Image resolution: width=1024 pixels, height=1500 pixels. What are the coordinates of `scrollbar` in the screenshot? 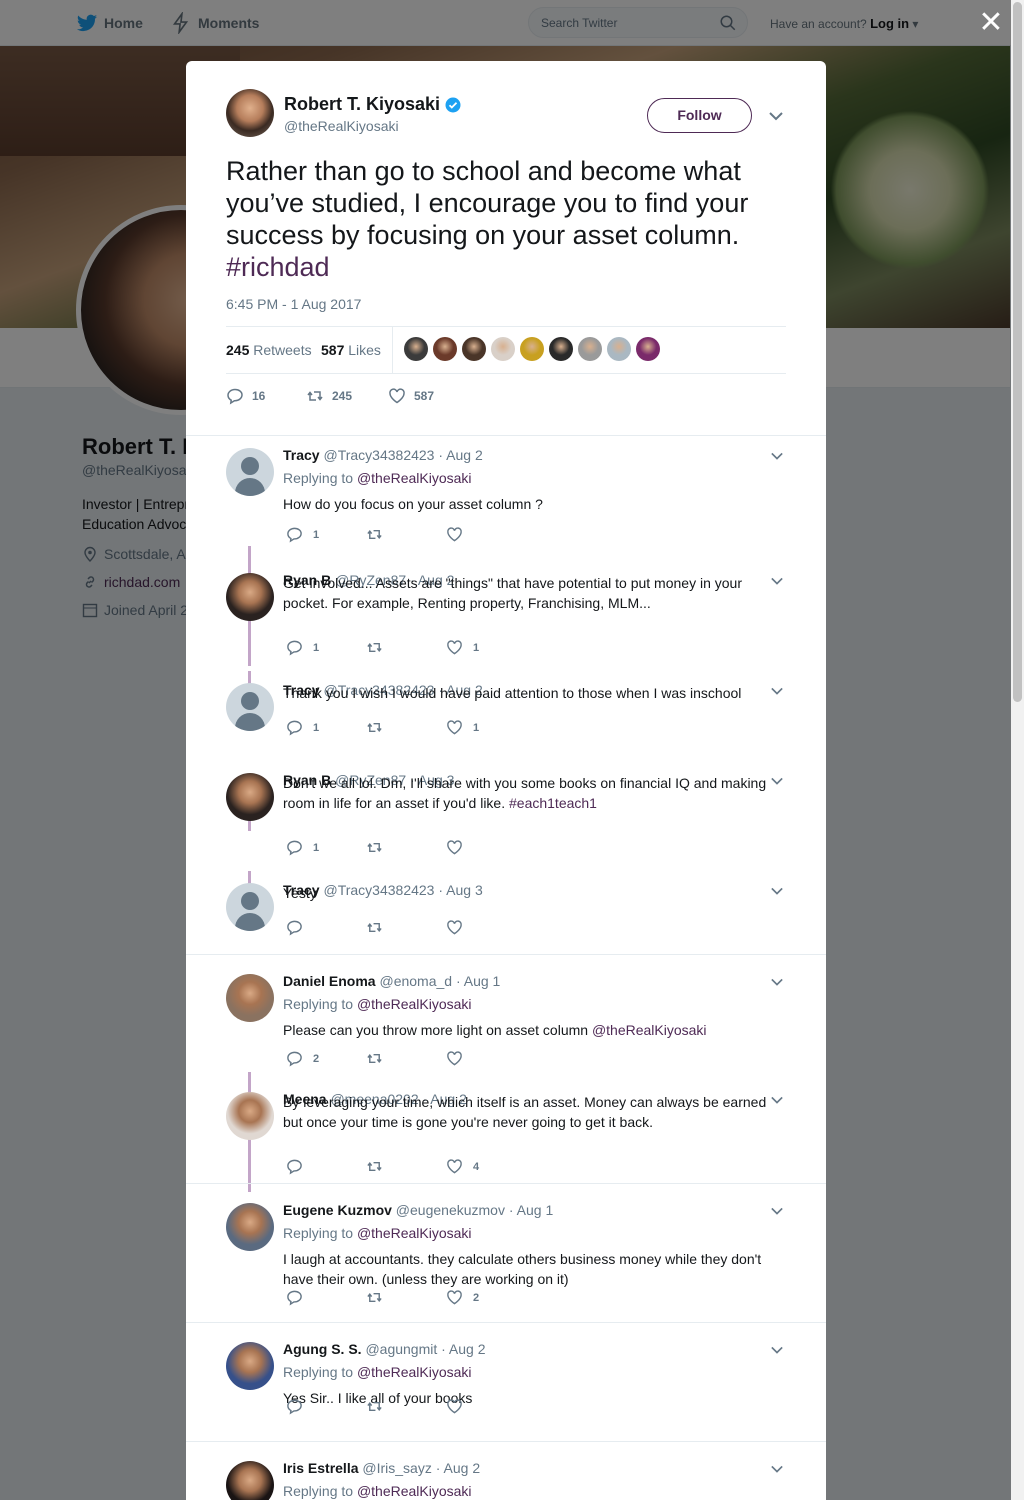 It's located at (1017, 750).